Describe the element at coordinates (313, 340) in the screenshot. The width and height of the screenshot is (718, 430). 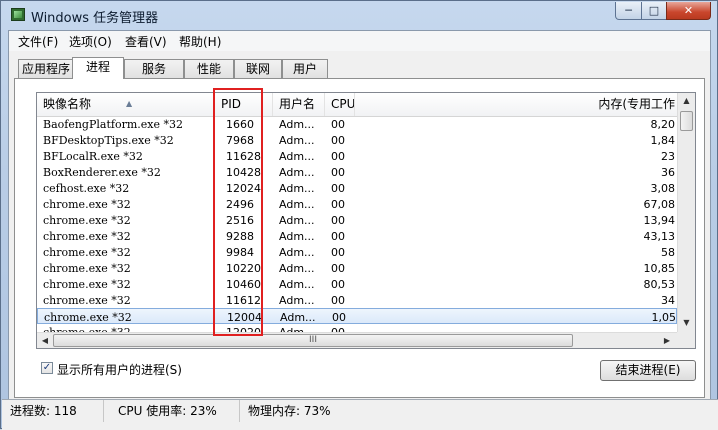
I see `horizontal-scroll-thumb: III` at that location.